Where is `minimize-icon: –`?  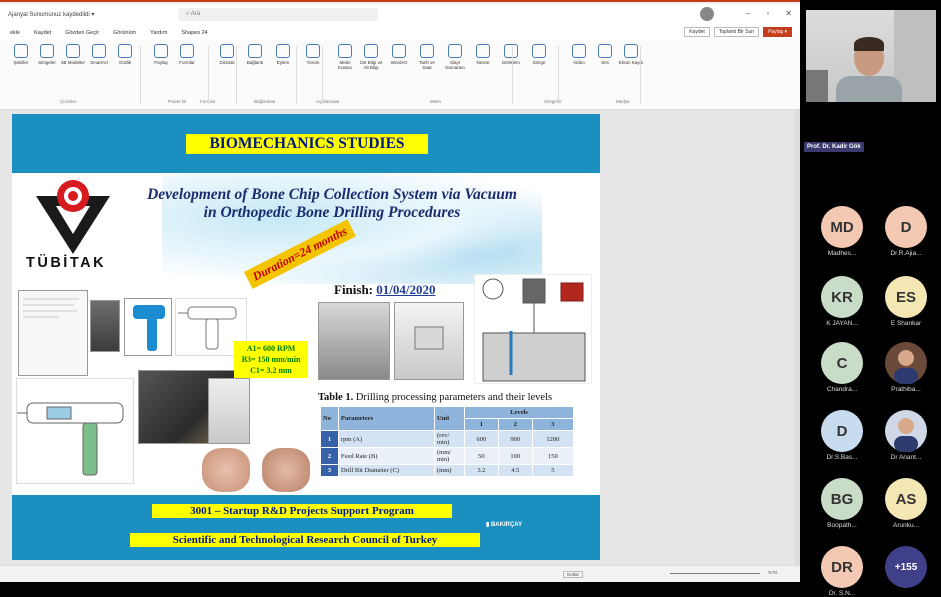
minimize-icon: – is located at coordinates (748, 13).